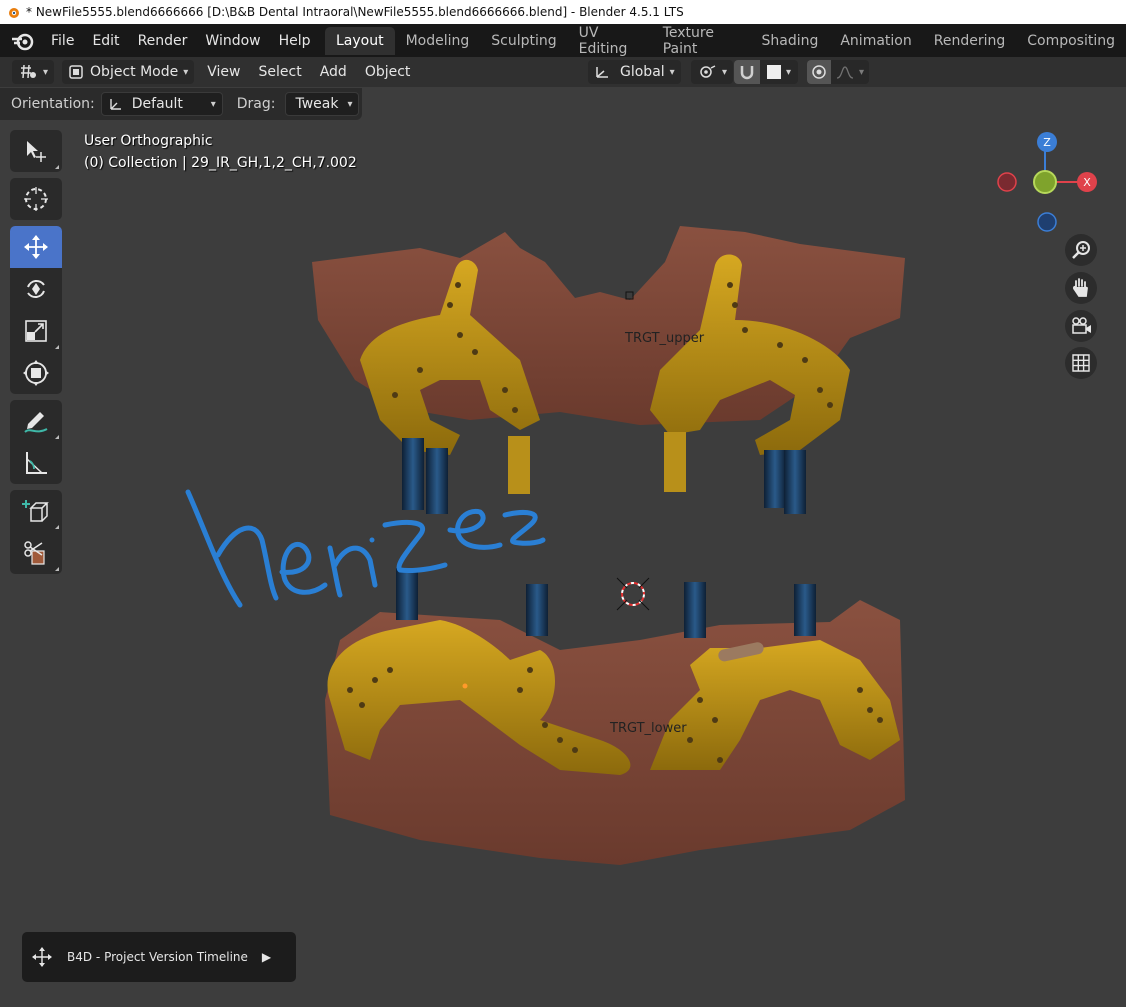  I want to click on transform-tool, so click(36, 373).